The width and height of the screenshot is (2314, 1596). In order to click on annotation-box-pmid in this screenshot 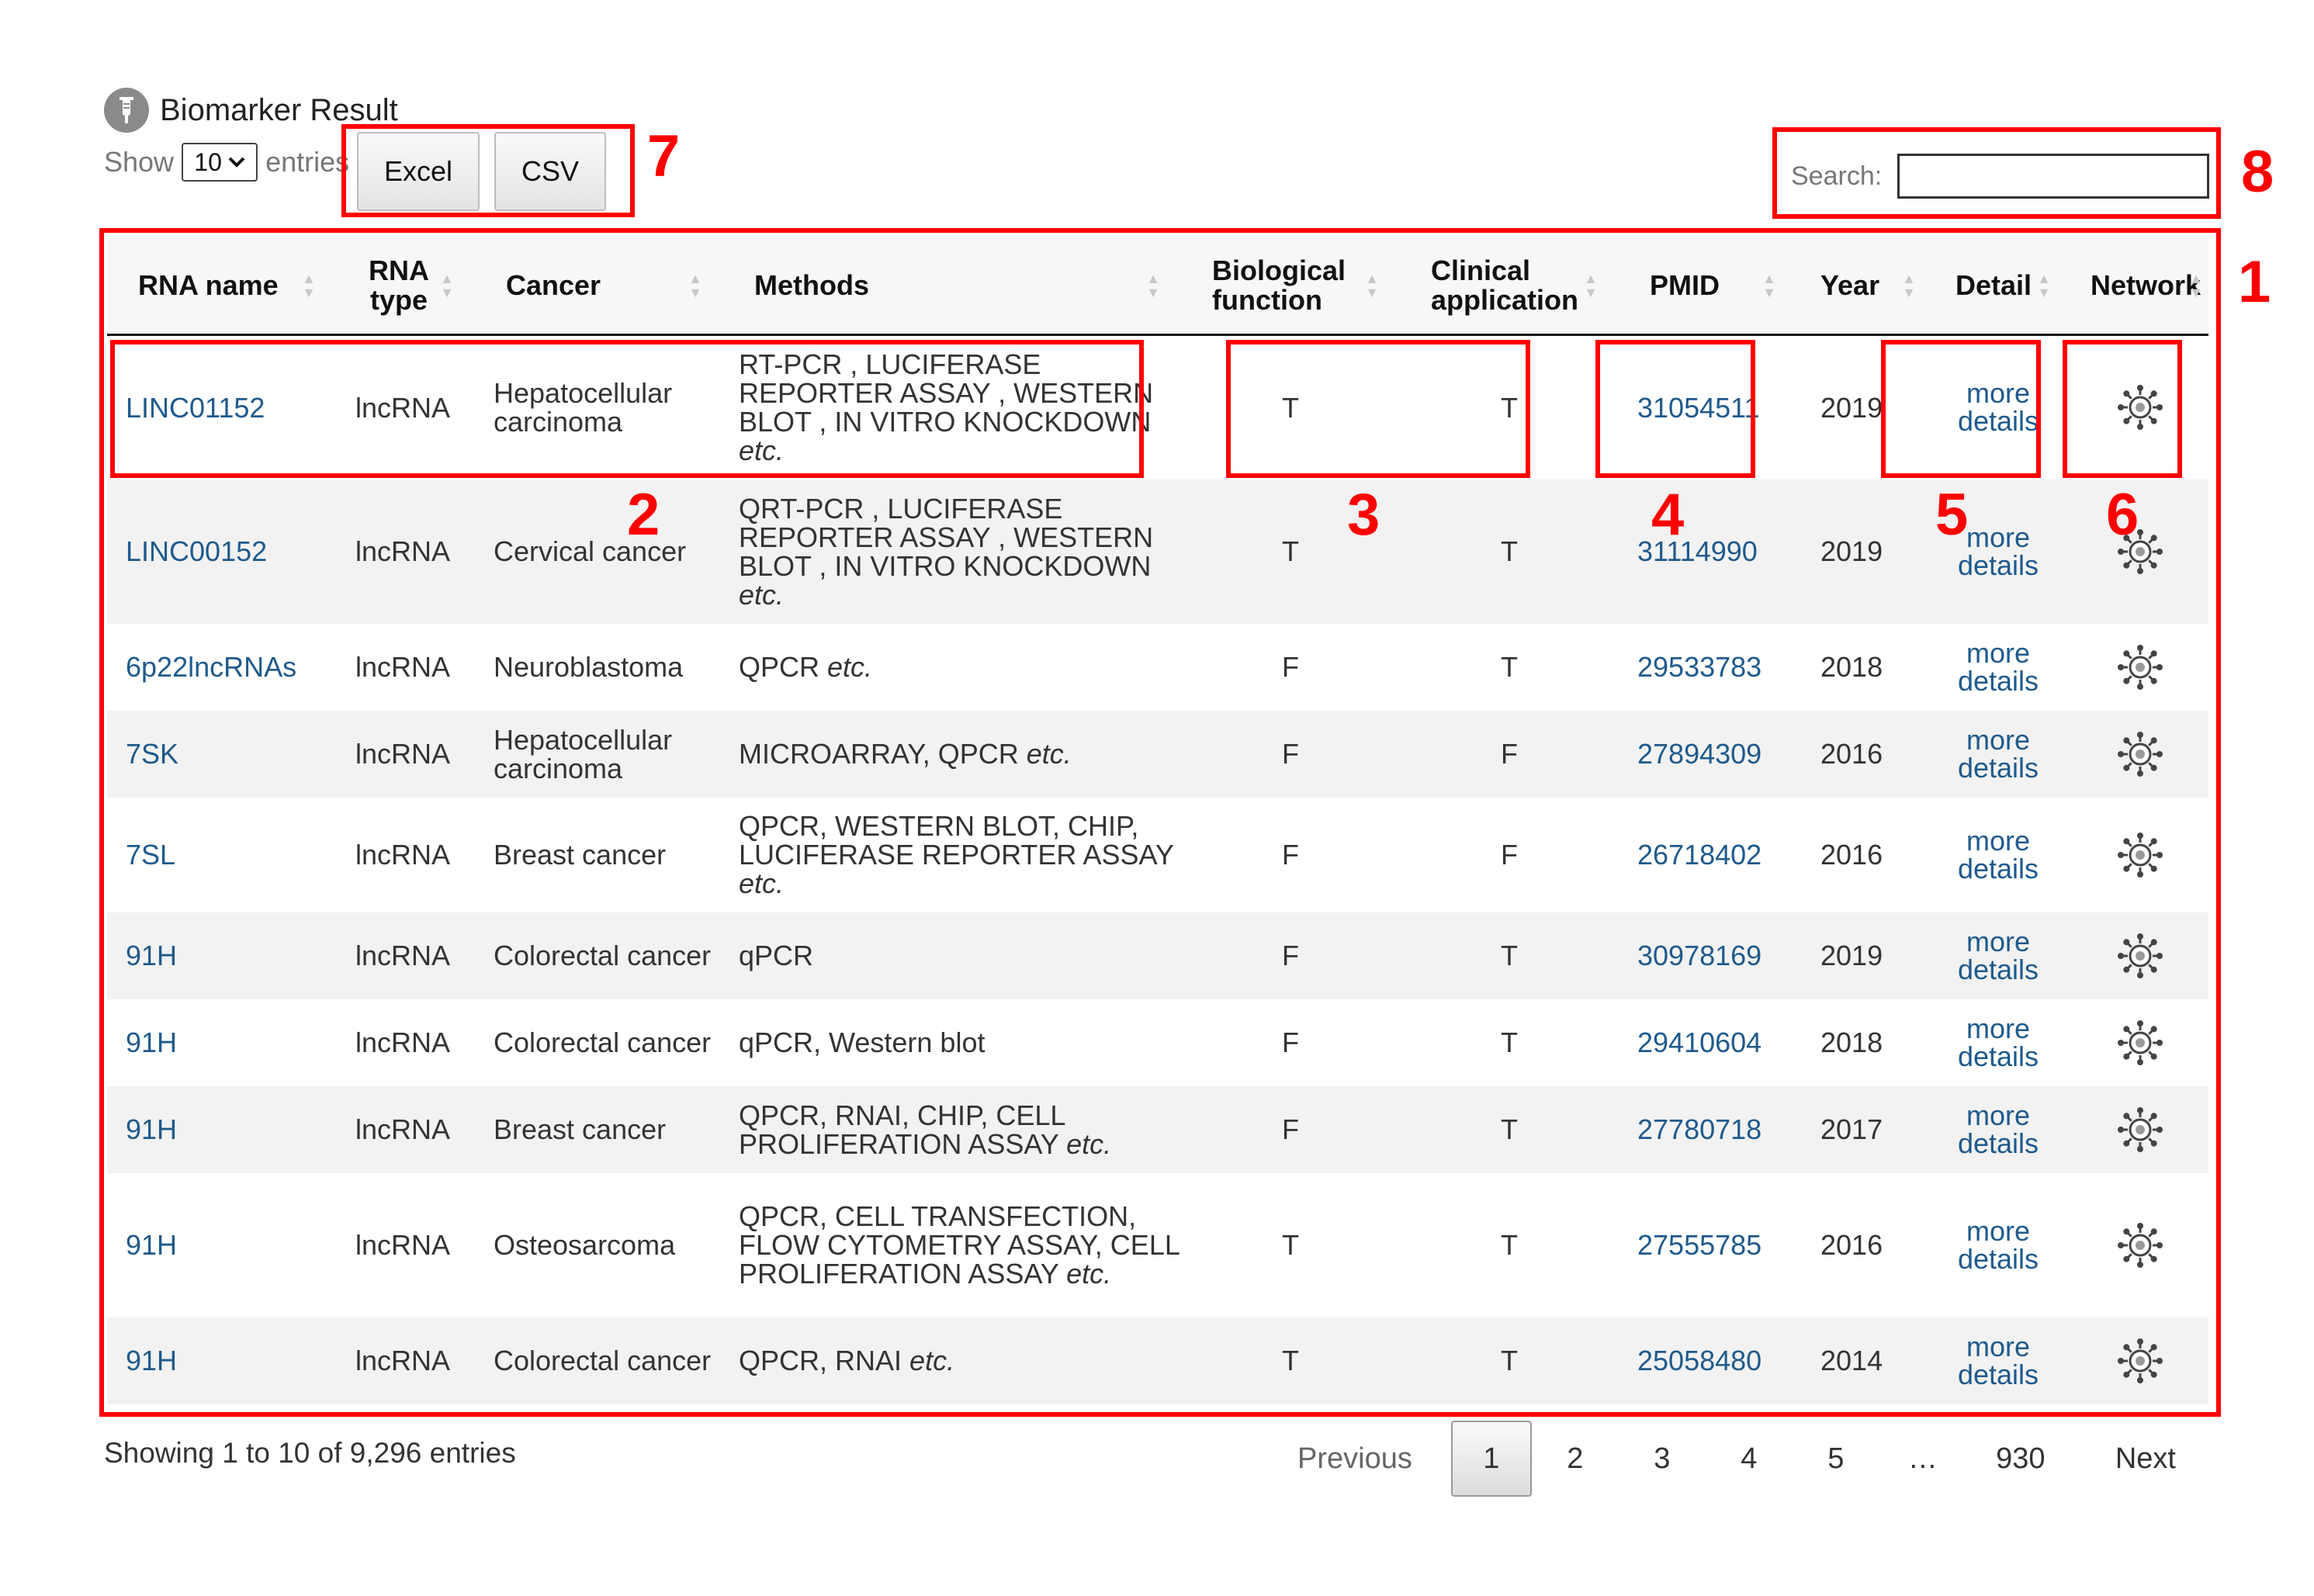, I will do `click(1675, 409)`.